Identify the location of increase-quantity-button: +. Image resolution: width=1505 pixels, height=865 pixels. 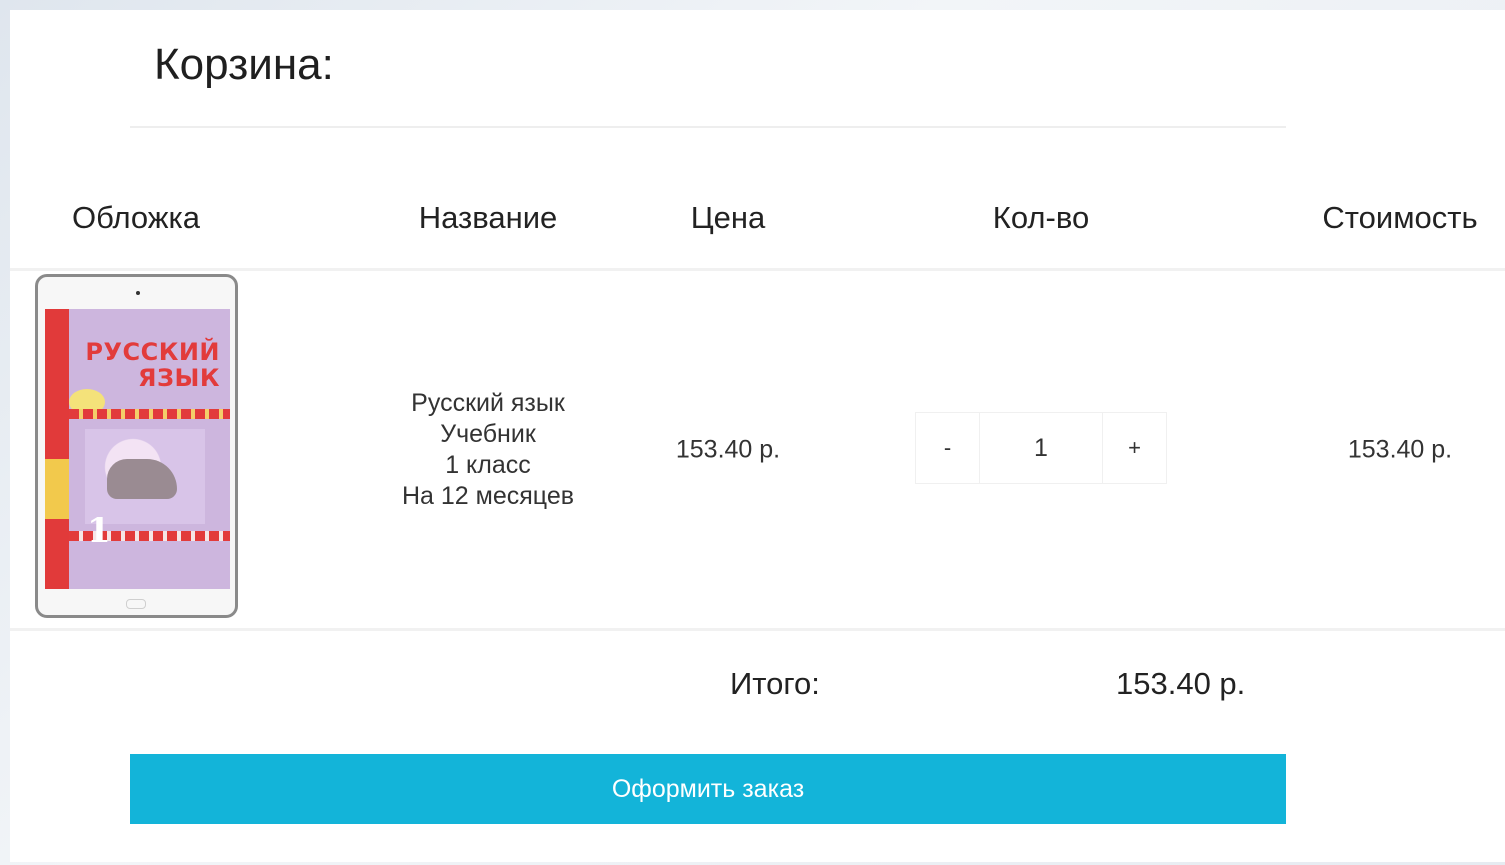
(1134, 448).